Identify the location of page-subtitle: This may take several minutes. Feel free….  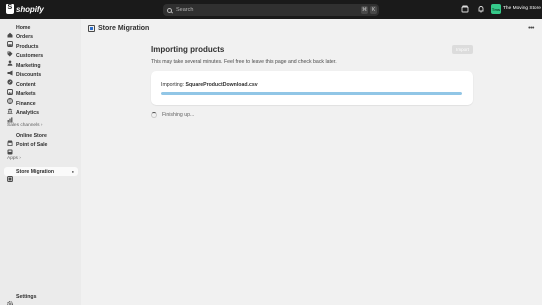
(244, 62).